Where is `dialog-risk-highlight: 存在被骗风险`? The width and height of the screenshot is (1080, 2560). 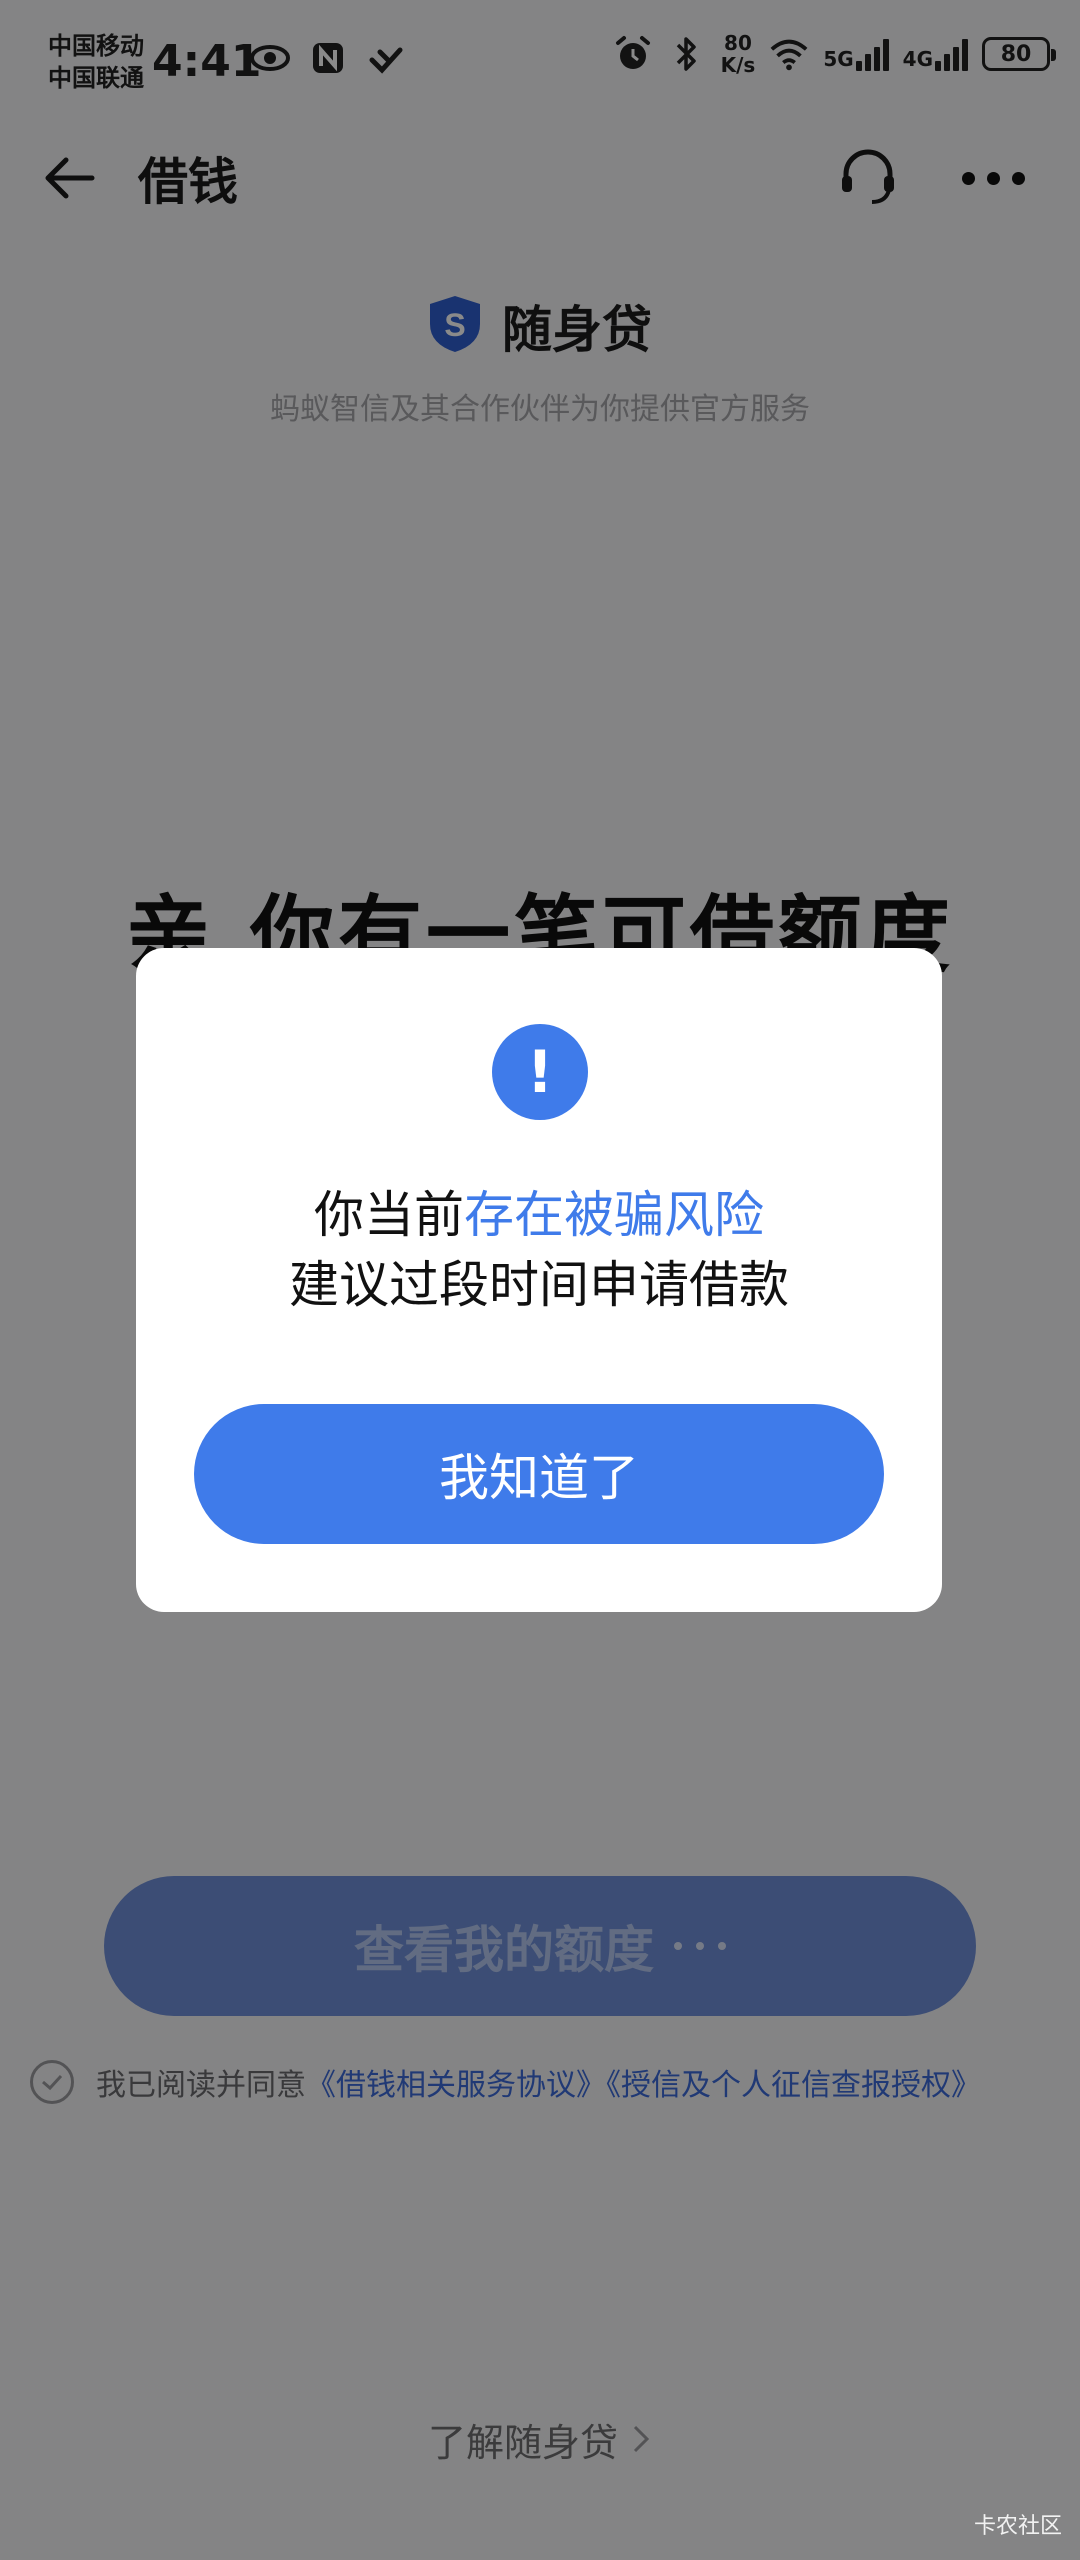
dialog-risk-highlight: 存在被骗风险 is located at coordinates (614, 1215).